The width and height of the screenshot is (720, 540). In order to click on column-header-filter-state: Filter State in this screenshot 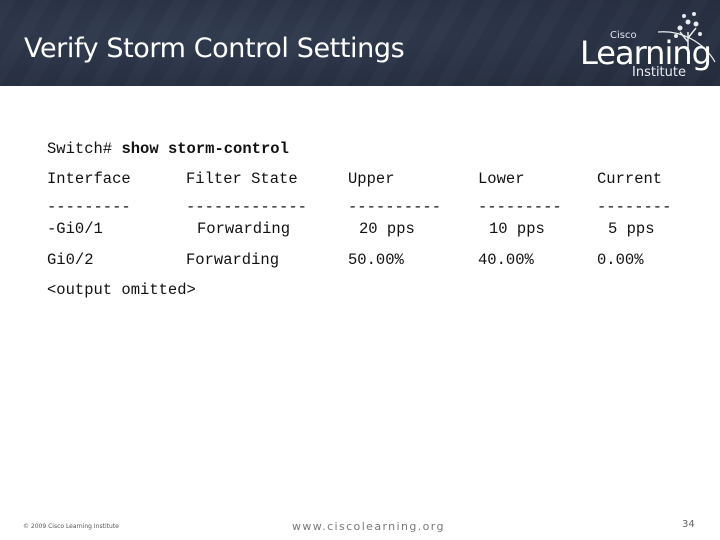, I will do `click(242, 179)`.